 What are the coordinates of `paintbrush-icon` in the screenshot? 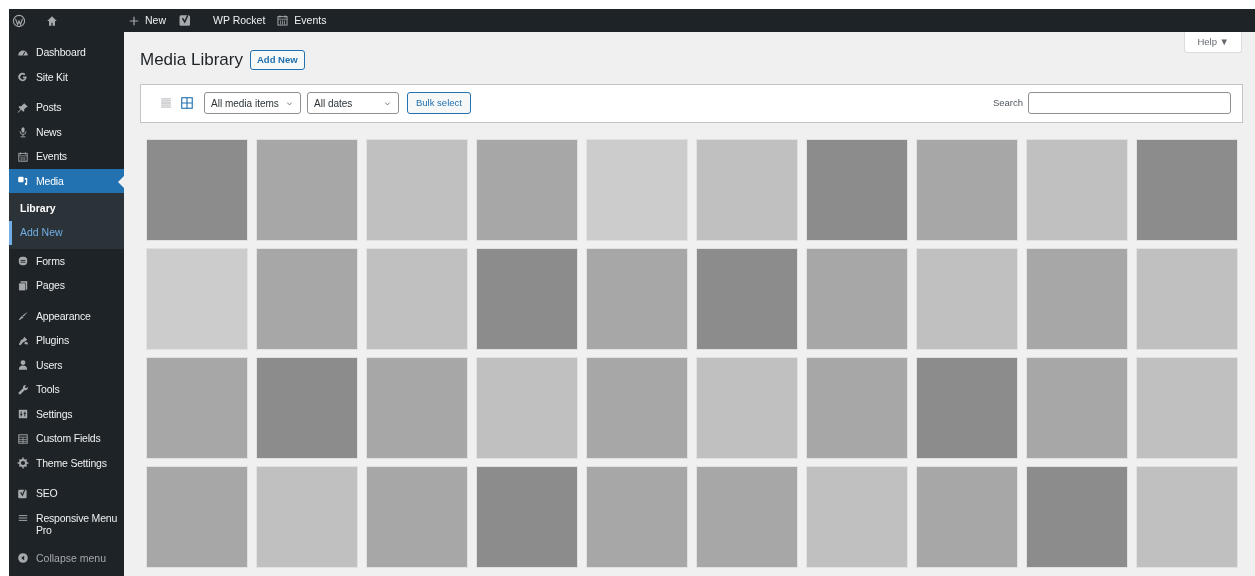 It's located at (23, 316).